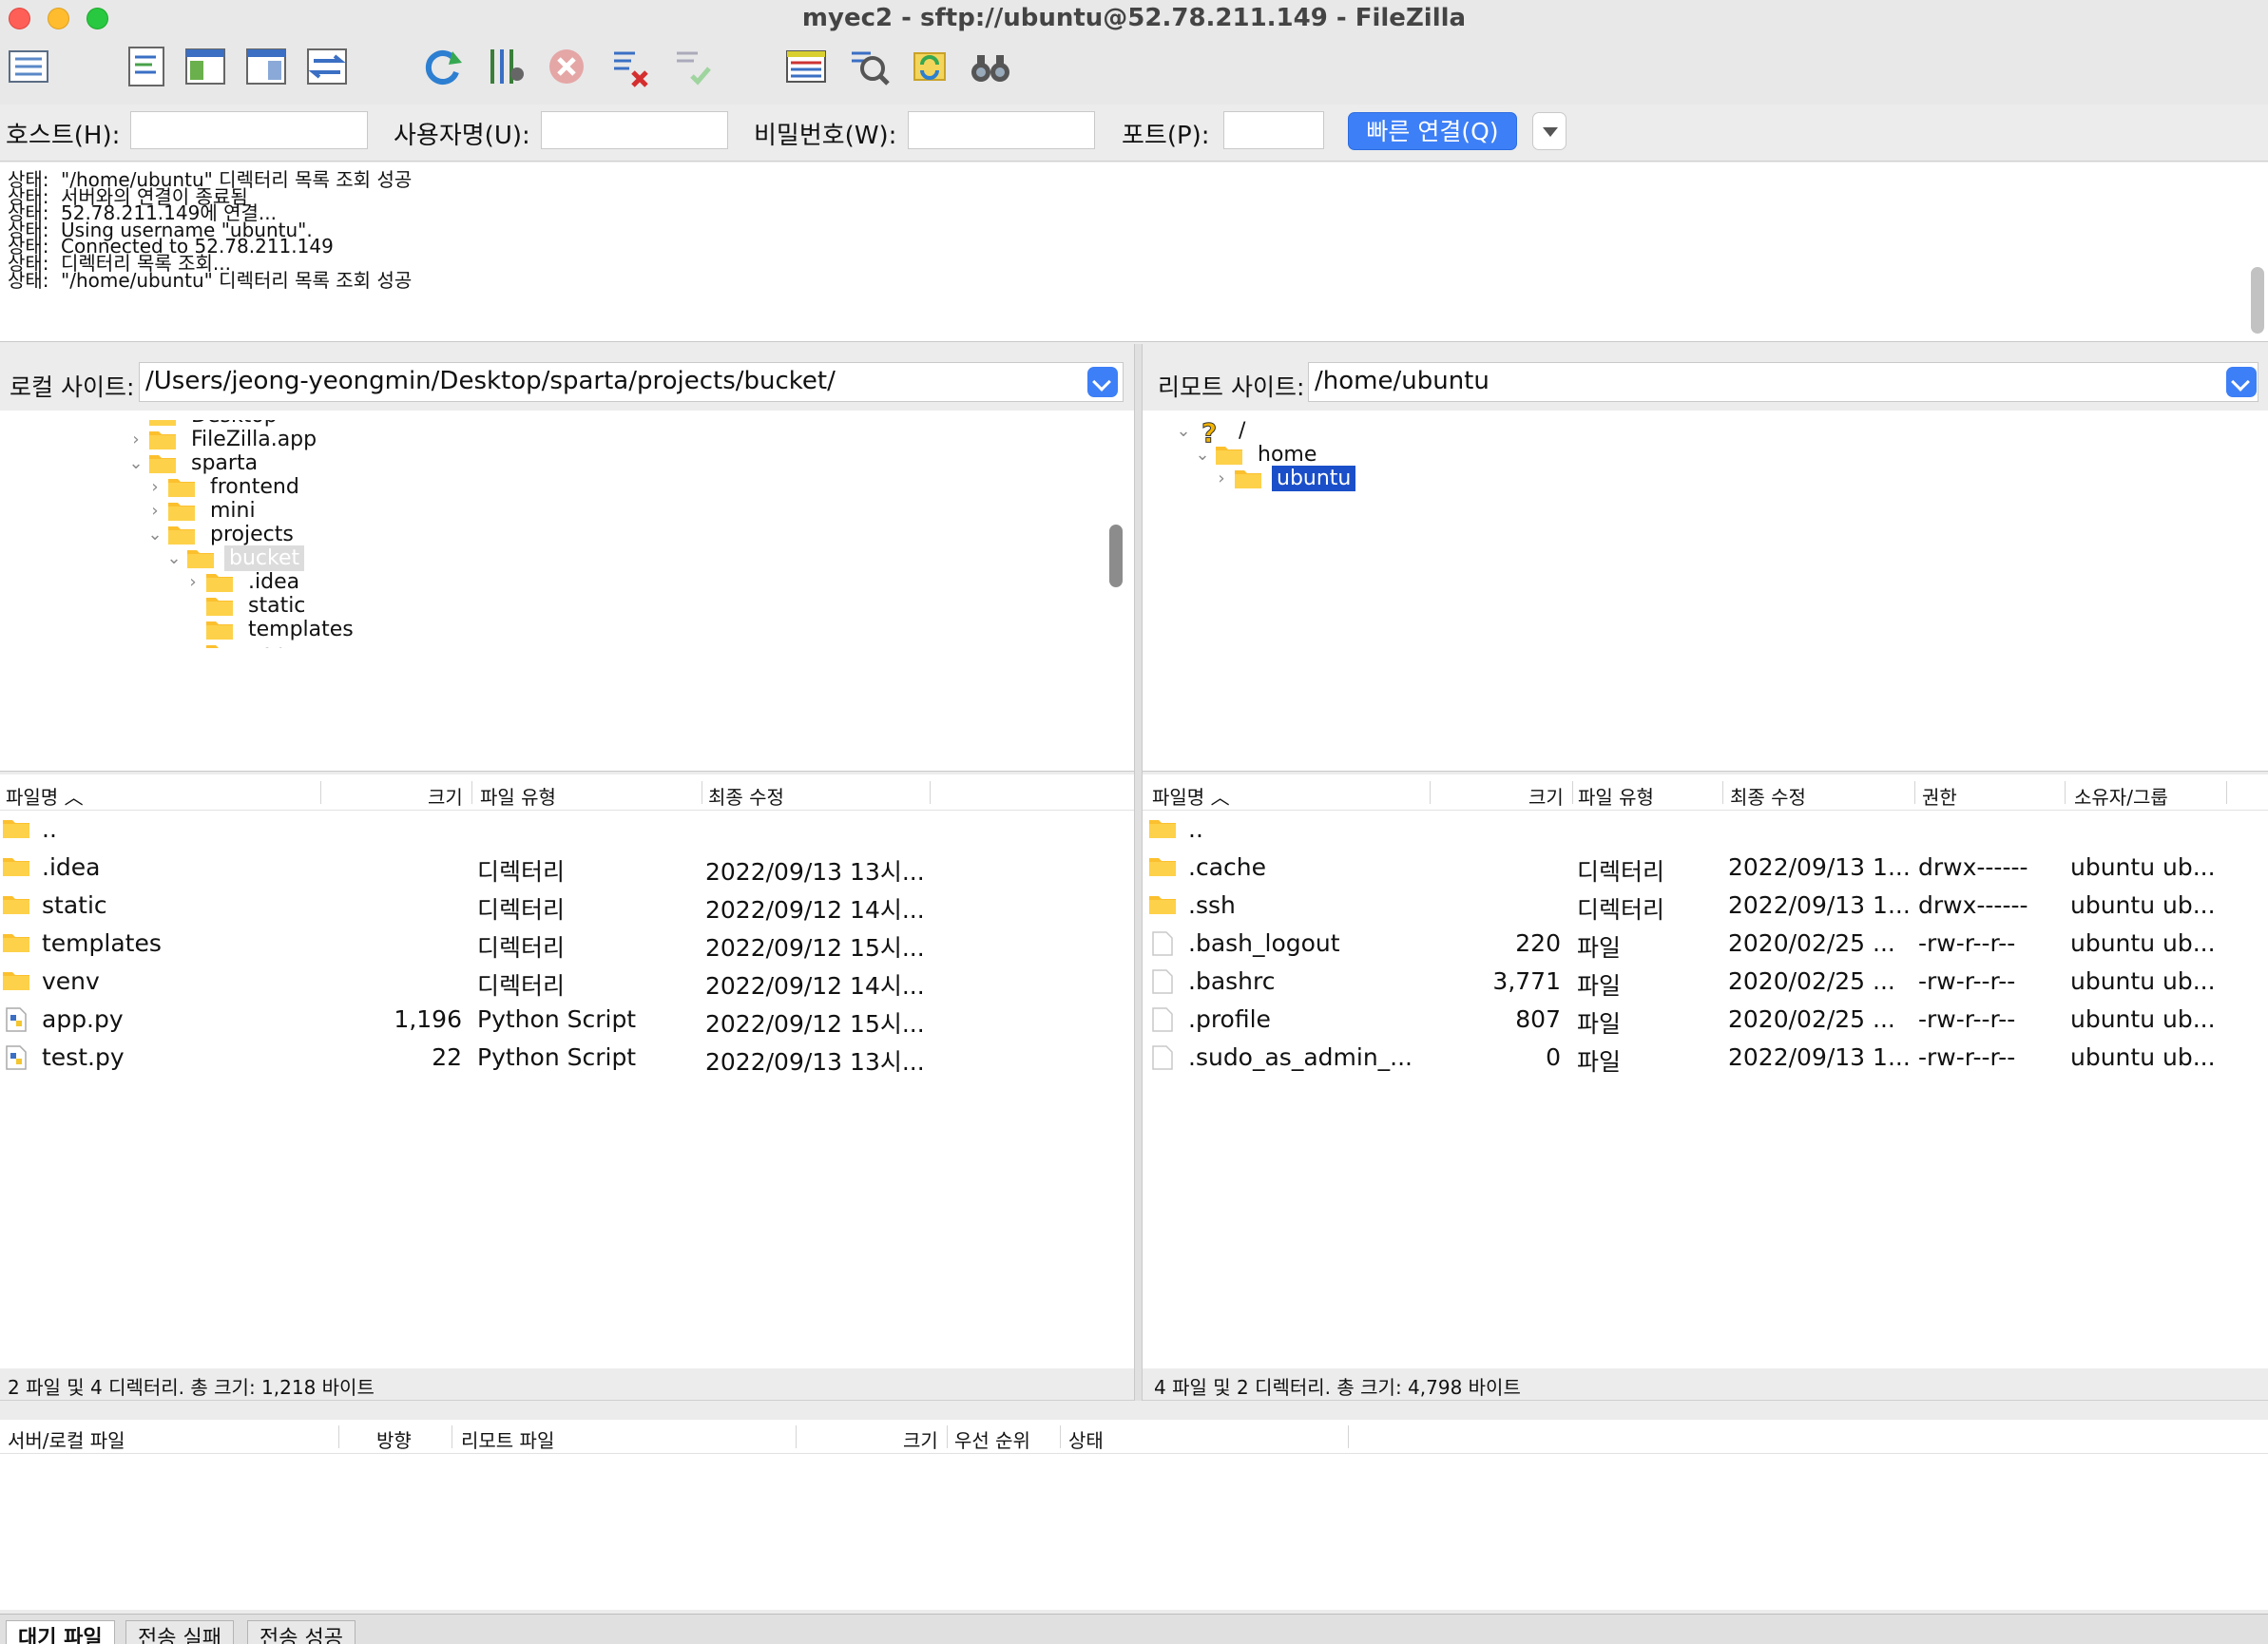 Image resolution: width=2268 pixels, height=1644 pixels. I want to click on host-input, so click(249, 130).